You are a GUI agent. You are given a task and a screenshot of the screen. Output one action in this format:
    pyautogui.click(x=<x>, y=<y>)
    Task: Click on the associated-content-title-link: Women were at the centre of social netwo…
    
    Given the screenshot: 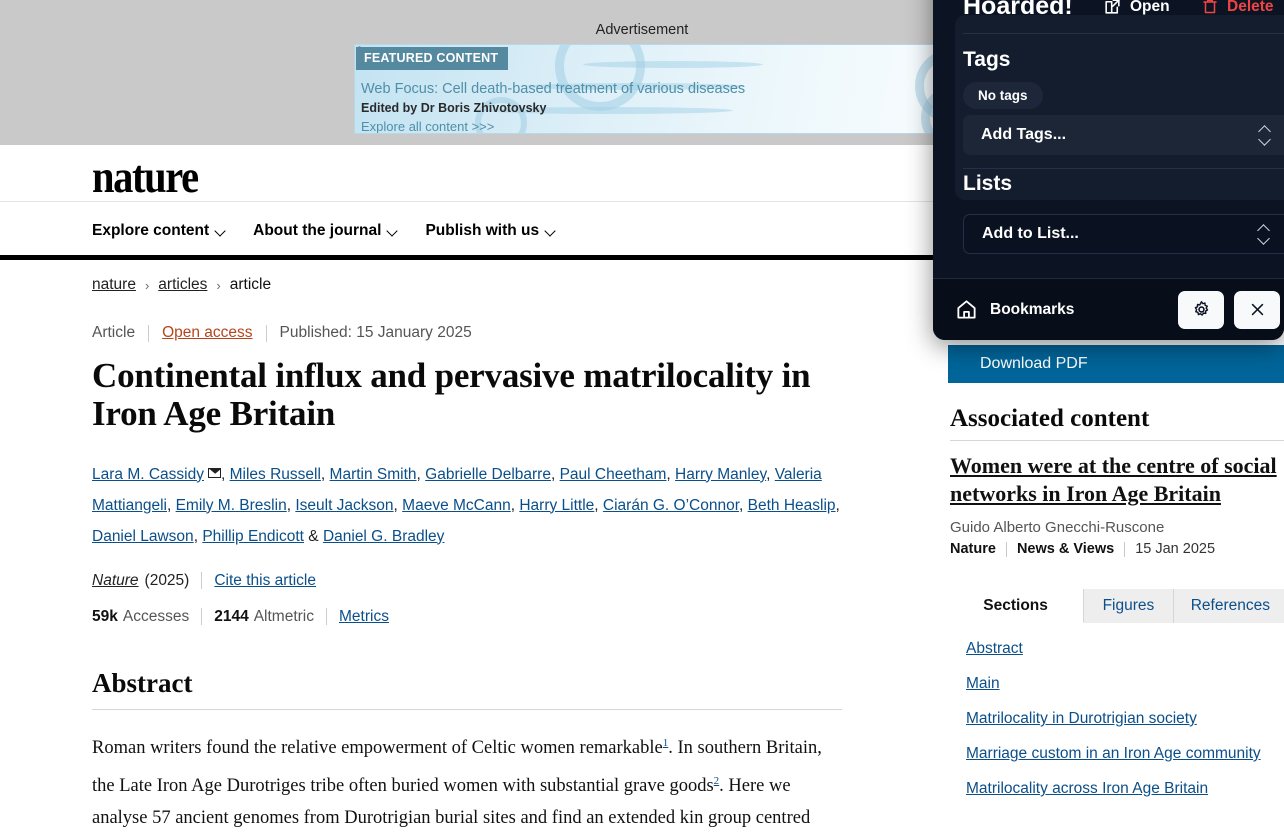 What is the action you would take?
    pyautogui.click(x=1115, y=480)
    